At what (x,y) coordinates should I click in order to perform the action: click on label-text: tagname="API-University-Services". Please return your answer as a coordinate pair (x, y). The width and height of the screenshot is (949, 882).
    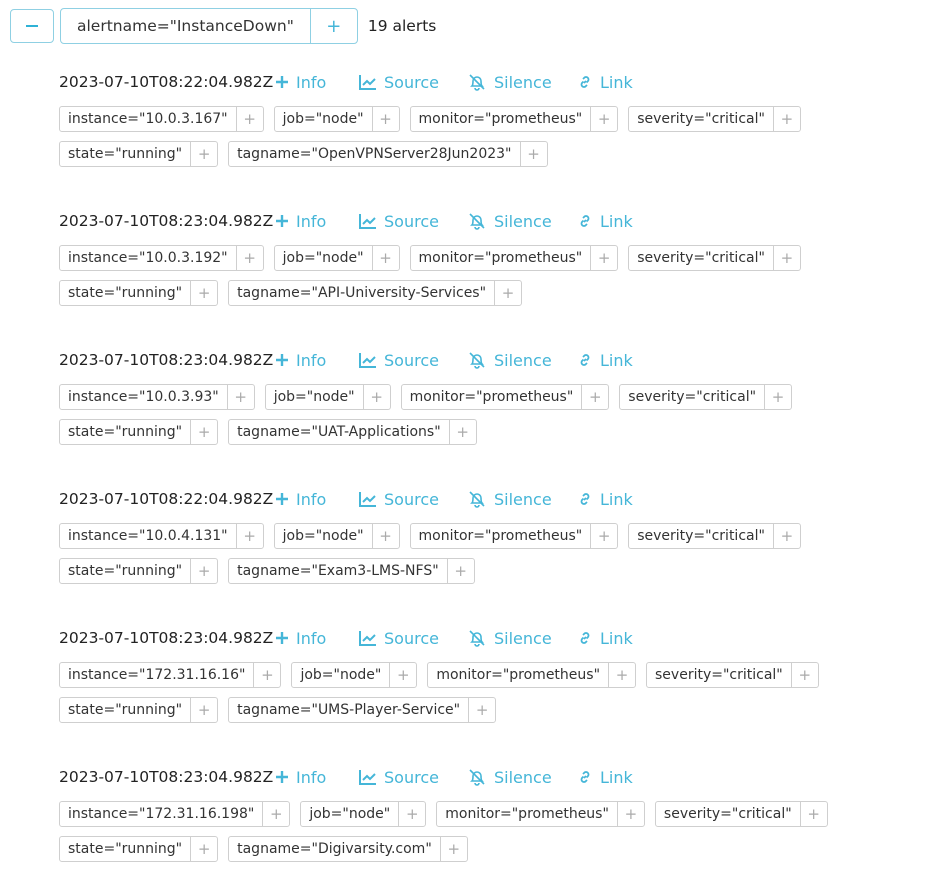
    Looking at the image, I should click on (361, 293).